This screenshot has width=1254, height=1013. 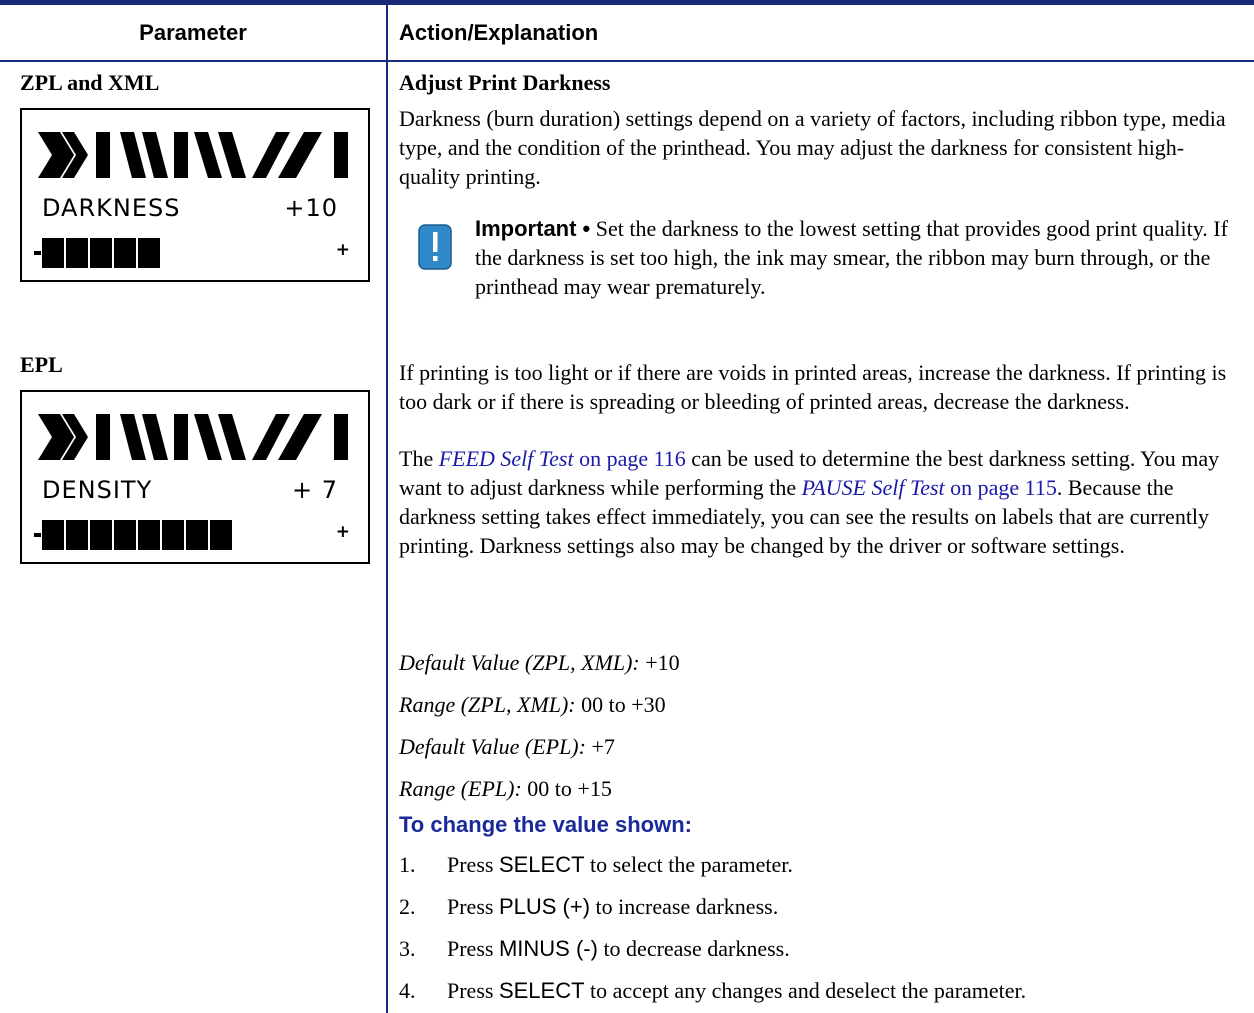 I want to click on table-top-rule, so click(x=627, y=2).